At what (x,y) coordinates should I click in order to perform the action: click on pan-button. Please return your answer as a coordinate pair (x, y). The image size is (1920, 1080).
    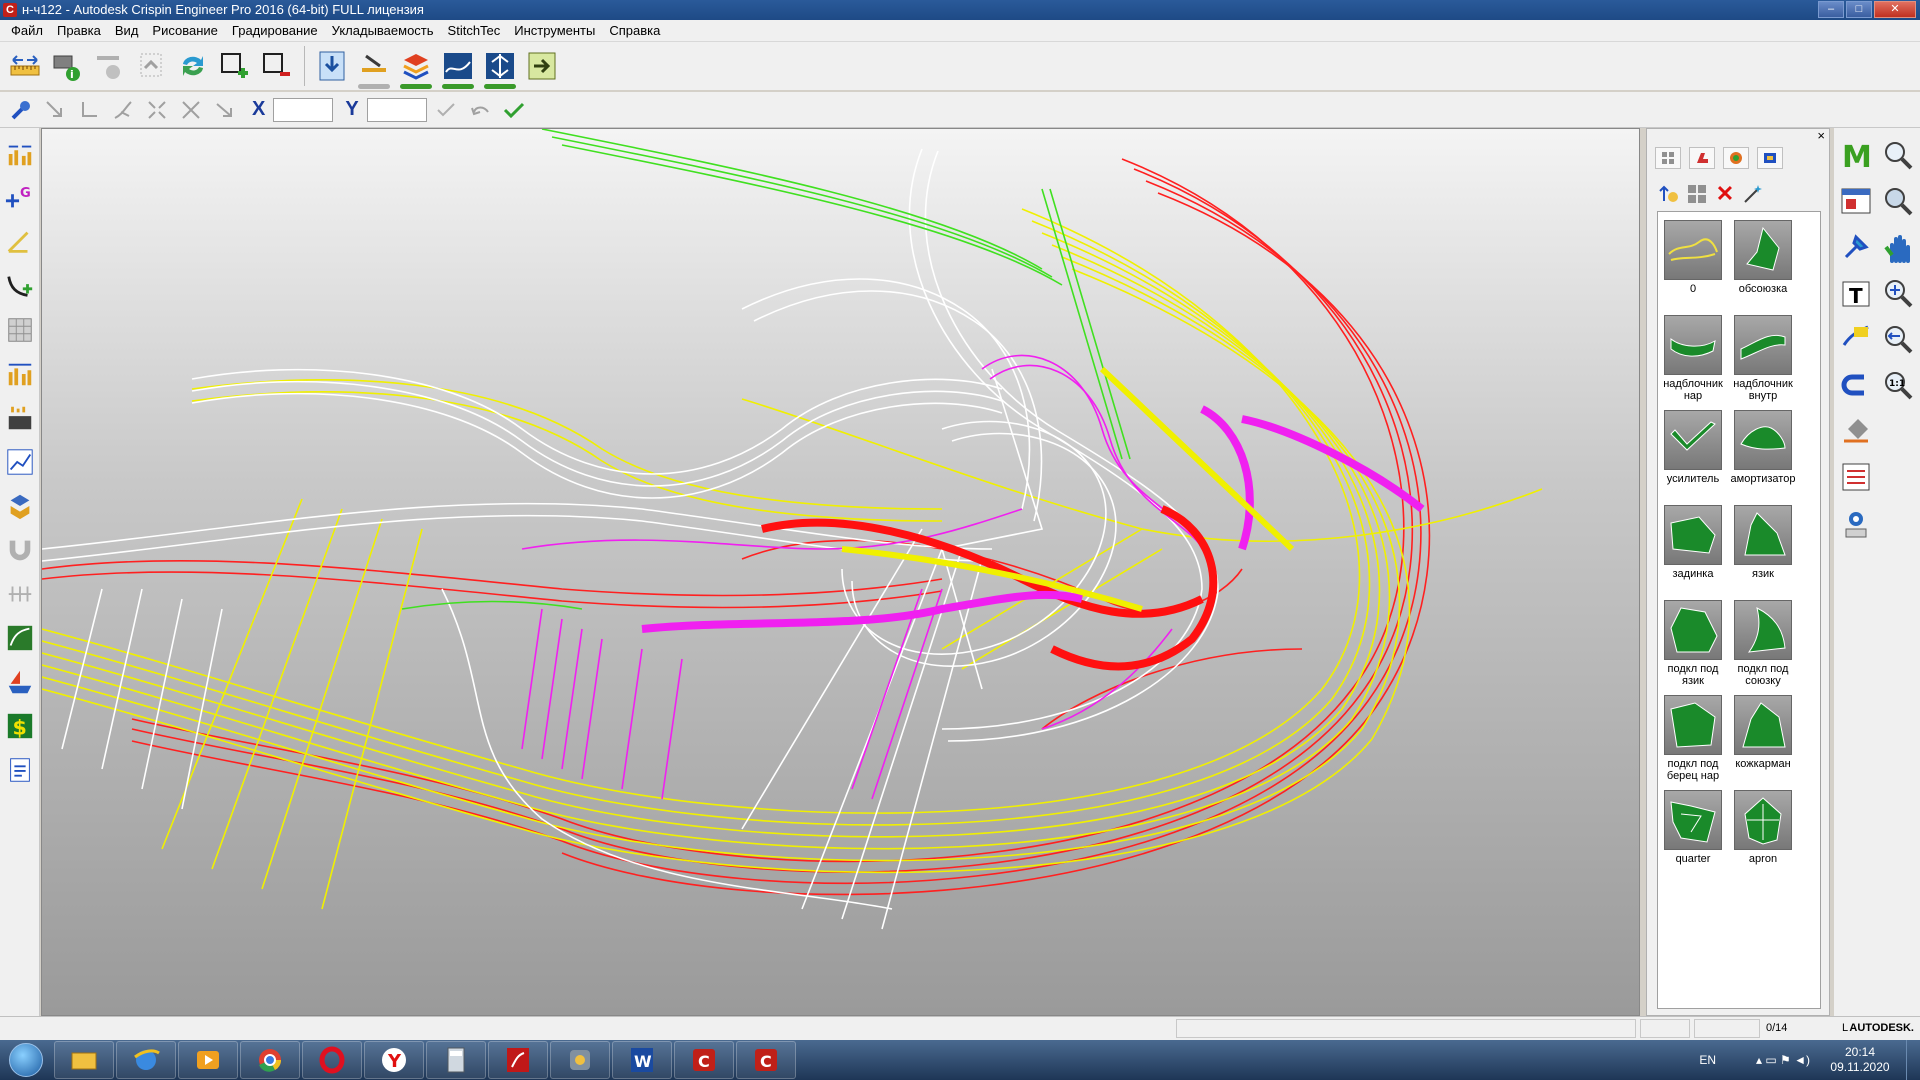
    Looking at the image, I should click on (1898, 247).